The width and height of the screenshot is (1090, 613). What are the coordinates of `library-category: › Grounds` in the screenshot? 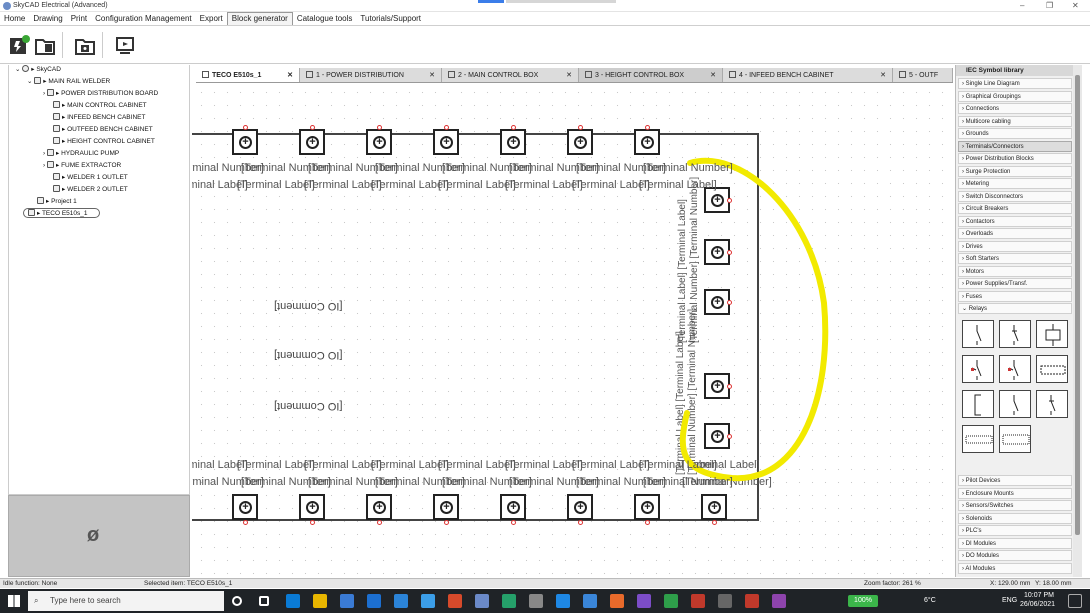 It's located at (1015, 133).